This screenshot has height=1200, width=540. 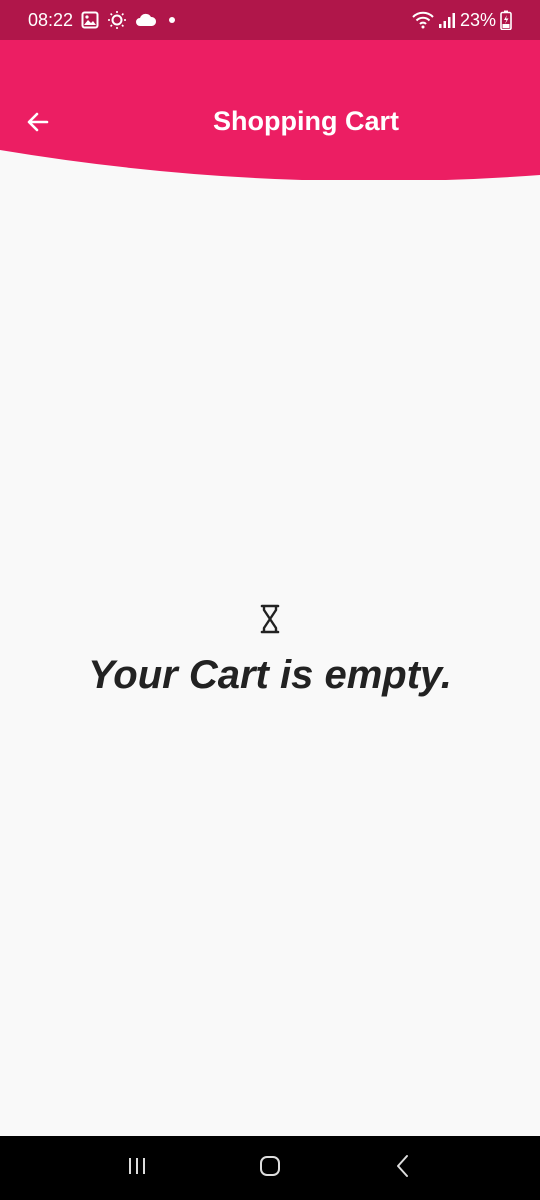 I want to click on status-right: 23%, so click(x=462, y=20).